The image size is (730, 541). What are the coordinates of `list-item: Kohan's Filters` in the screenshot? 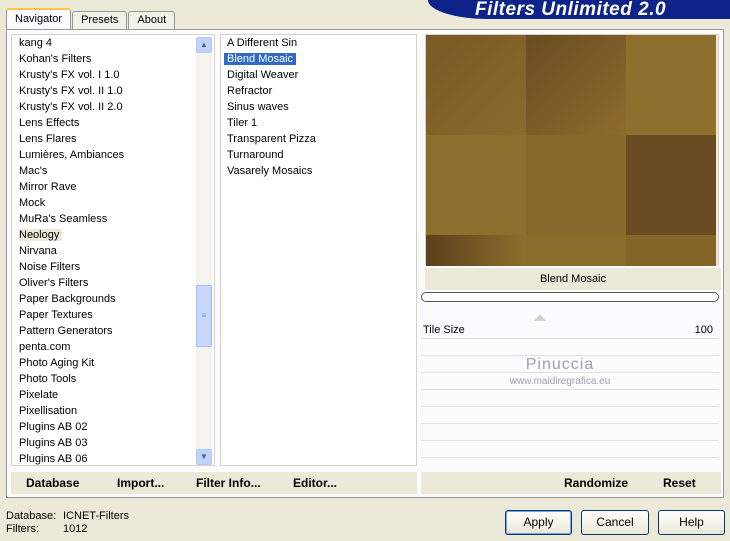 It's located at (113, 59).